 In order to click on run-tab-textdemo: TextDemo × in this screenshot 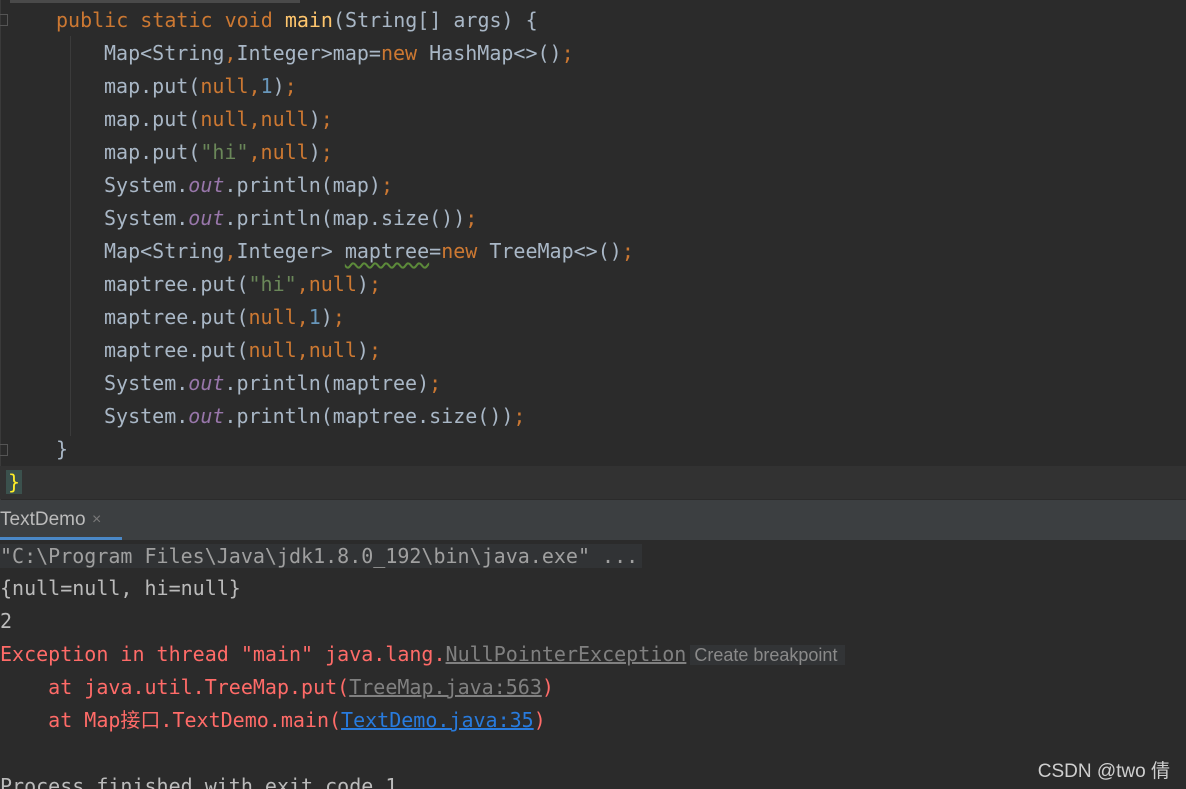, I will do `click(61, 520)`.